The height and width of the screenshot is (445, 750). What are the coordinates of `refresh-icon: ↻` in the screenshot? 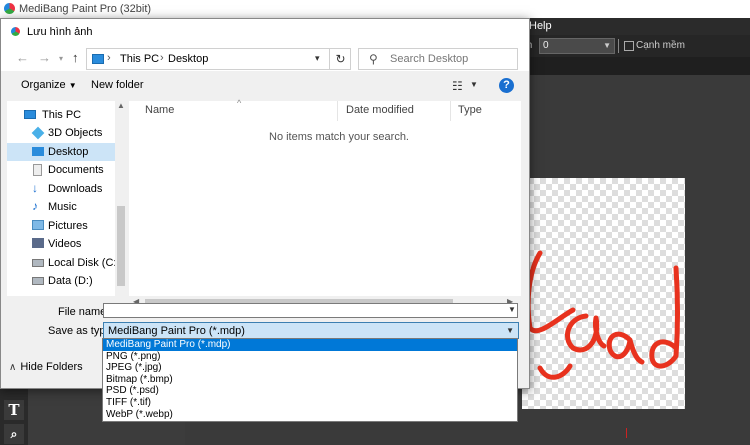 It's located at (340, 59).